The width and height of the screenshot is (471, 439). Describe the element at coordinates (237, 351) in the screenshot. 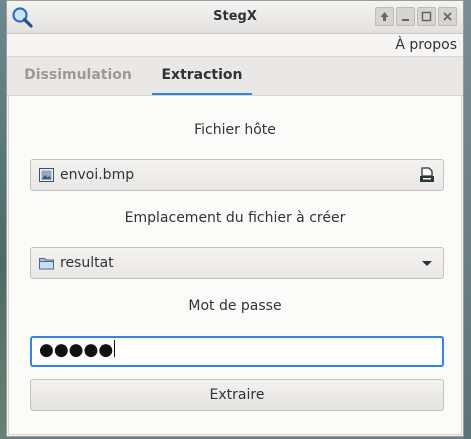

I see `password-input: ●●●●●` at that location.